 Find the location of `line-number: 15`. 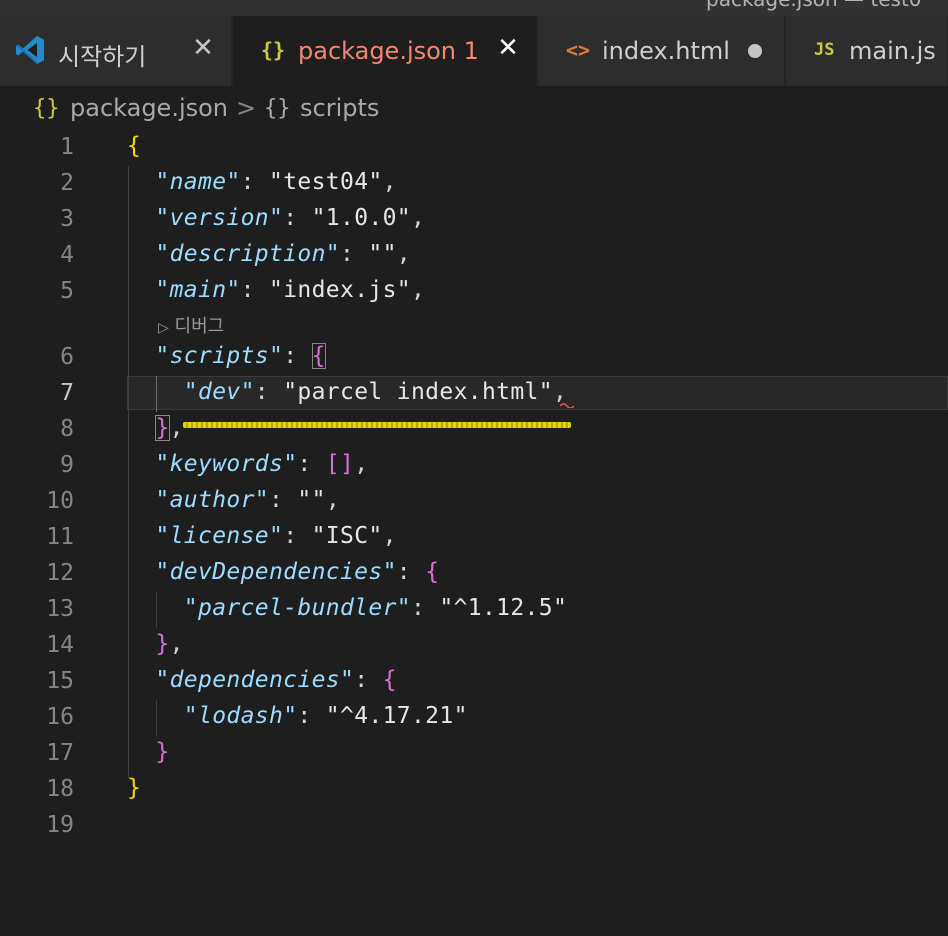

line-number: 15 is located at coordinates (60, 681).